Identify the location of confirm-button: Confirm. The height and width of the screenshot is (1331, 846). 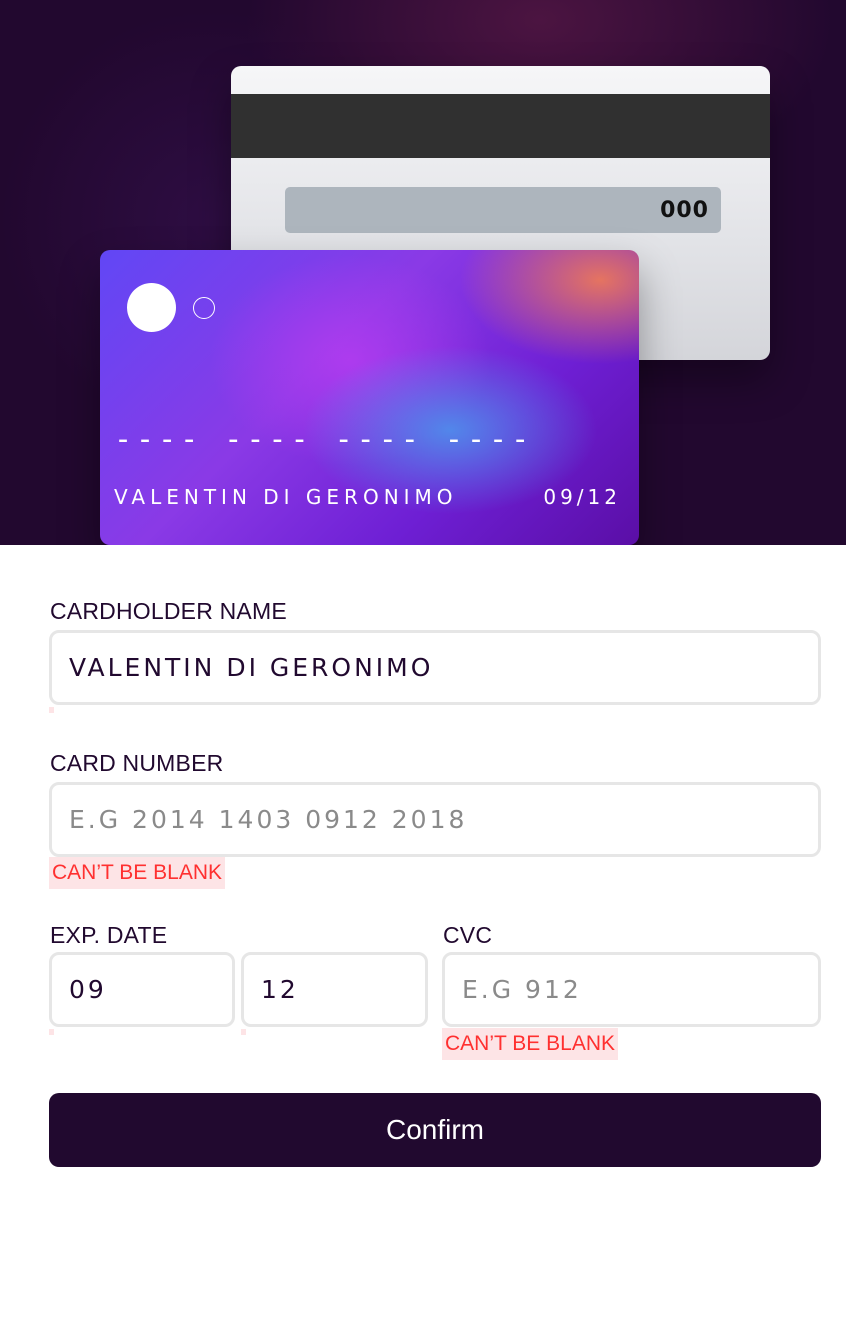
(435, 1130).